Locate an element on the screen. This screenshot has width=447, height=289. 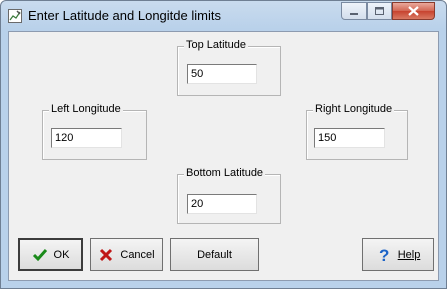
left-longitude-group: Left Longitude is located at coordinates (94, 131).